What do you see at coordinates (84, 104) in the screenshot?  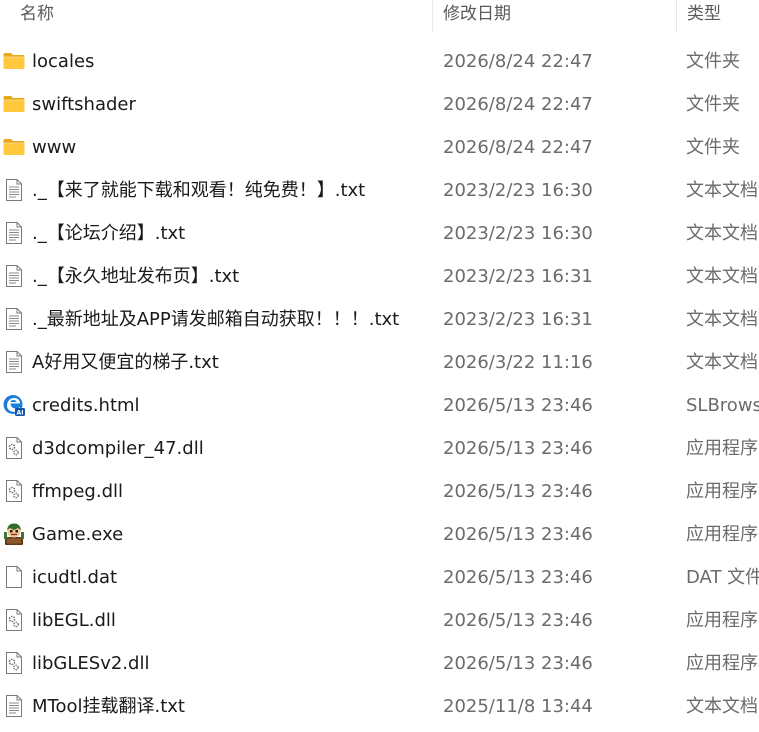 I see `file-name: swiftshader` at bounding box center [84, 104].